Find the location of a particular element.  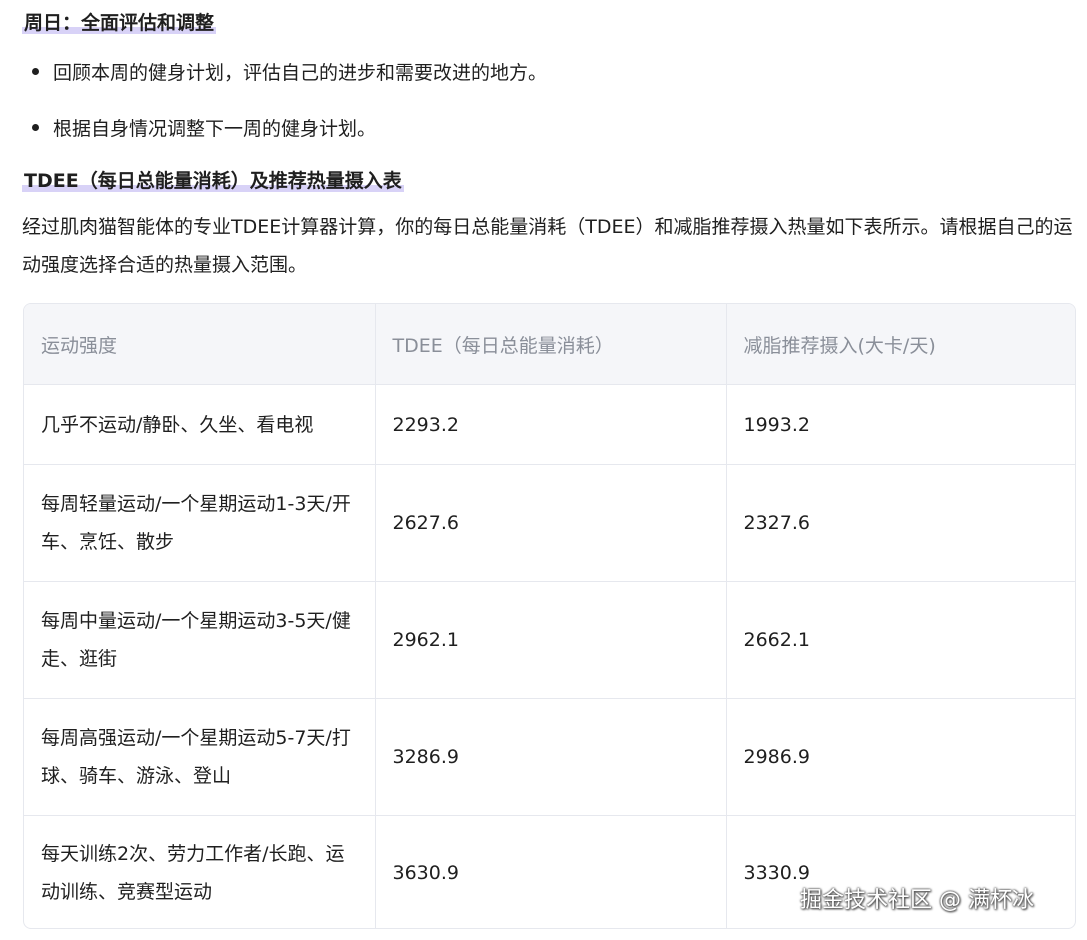

watermark: 掘金技术社区 @ 满杯冰 is located at coordinates (917, 900).